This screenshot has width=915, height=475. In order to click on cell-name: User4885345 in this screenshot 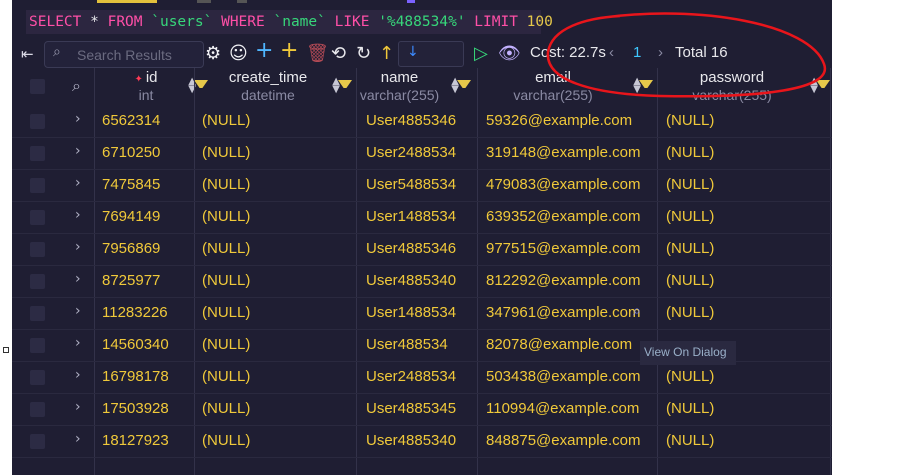, I will do `click(411, 408)`.